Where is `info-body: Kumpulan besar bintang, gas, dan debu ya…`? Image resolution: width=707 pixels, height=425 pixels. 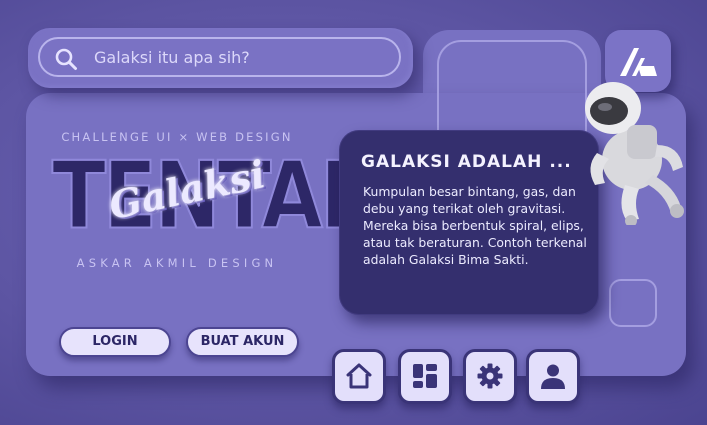 info-body: Kumpulan besar bintang, gas, dan debu ya… is located at coordinates (475, 225).